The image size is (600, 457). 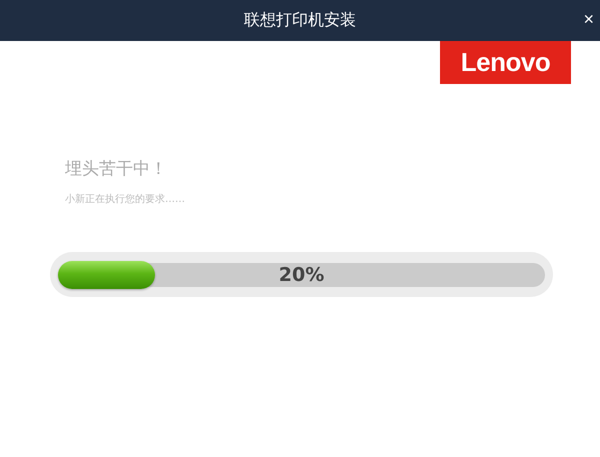 What do you see at coordinates (301, 275) in the screenshot?
I see `progress-reading: 20%` at bounding box center [301, 275].